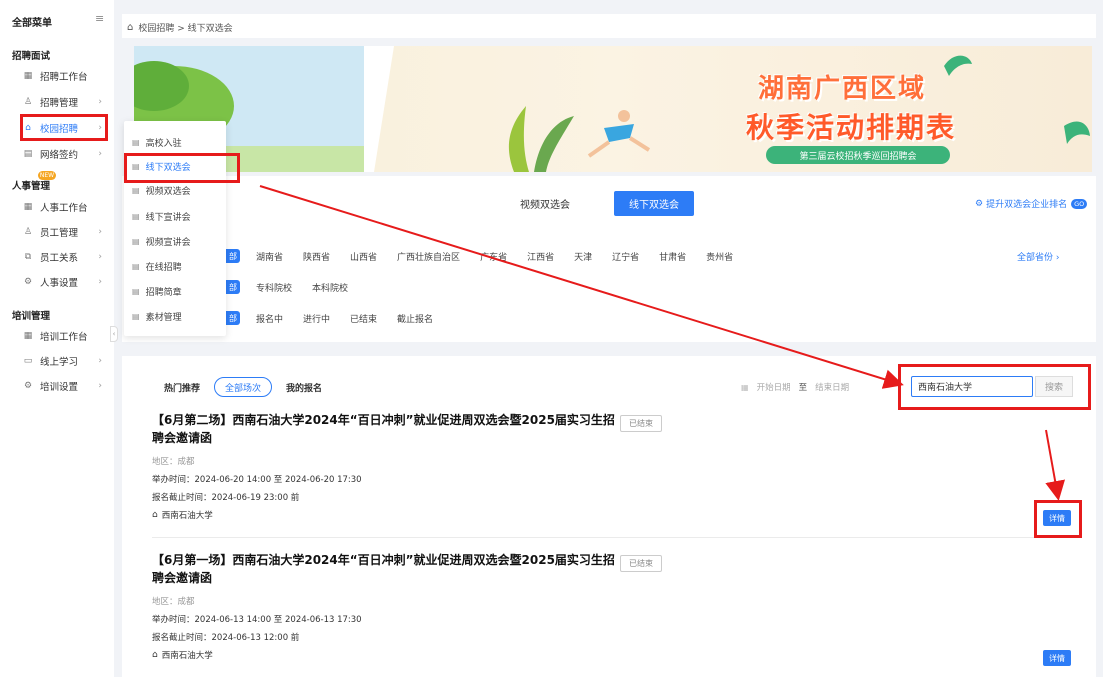 Image resolution: width=1103 pixels, height=677 pixels. I want to click on filter-option: 广东省, so click(493, 256).